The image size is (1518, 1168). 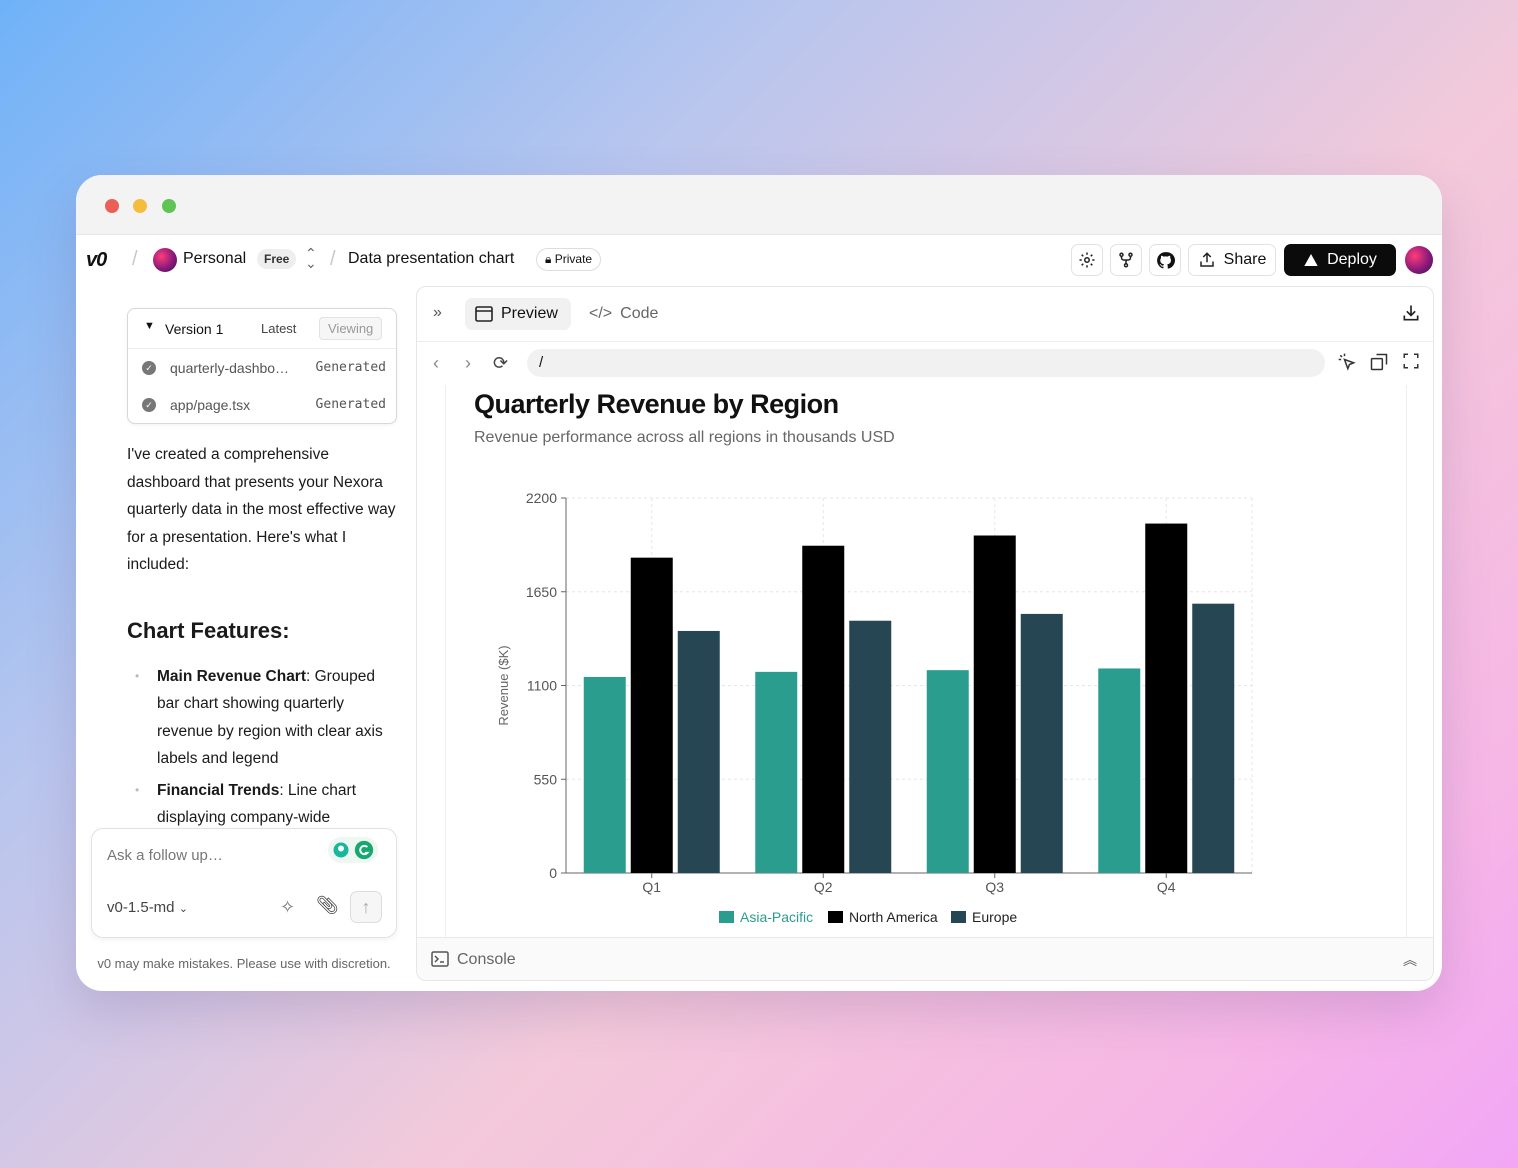 What do you see at coordinates (893, 917) in the screenshot?
I see `legend-label: North America` at bounding box center [893, 917].